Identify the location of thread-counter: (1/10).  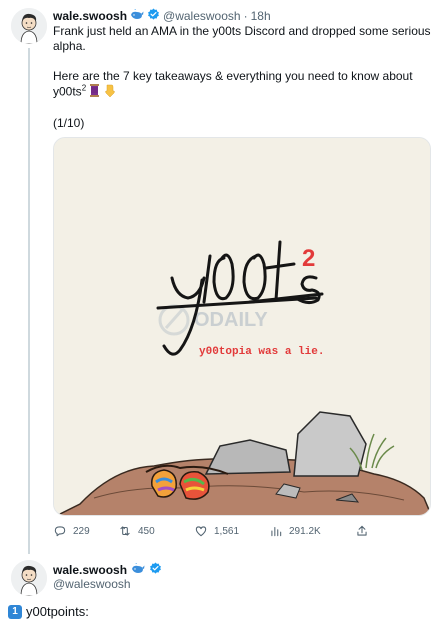
(69, 123).